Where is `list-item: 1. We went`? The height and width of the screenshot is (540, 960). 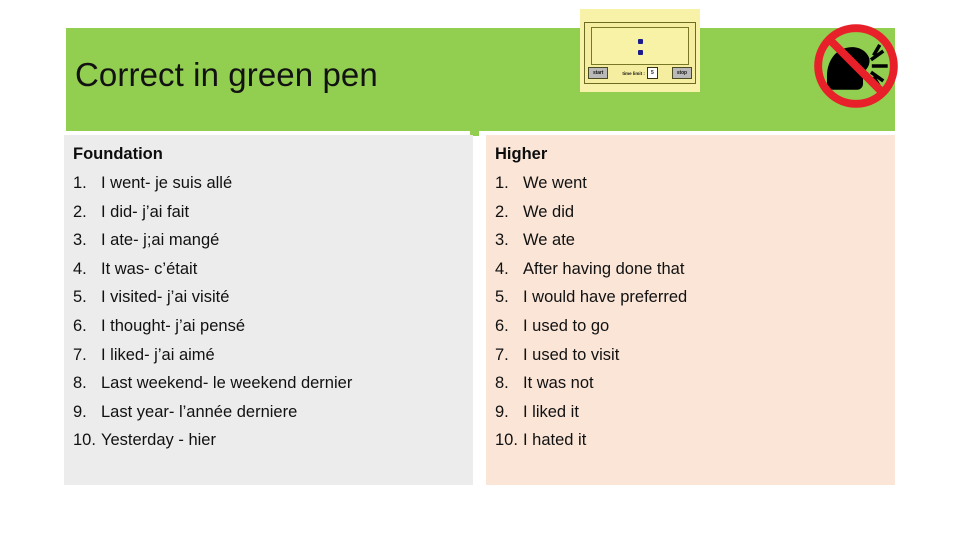
list-item: 1. We went is located at coordinates (688, 183).